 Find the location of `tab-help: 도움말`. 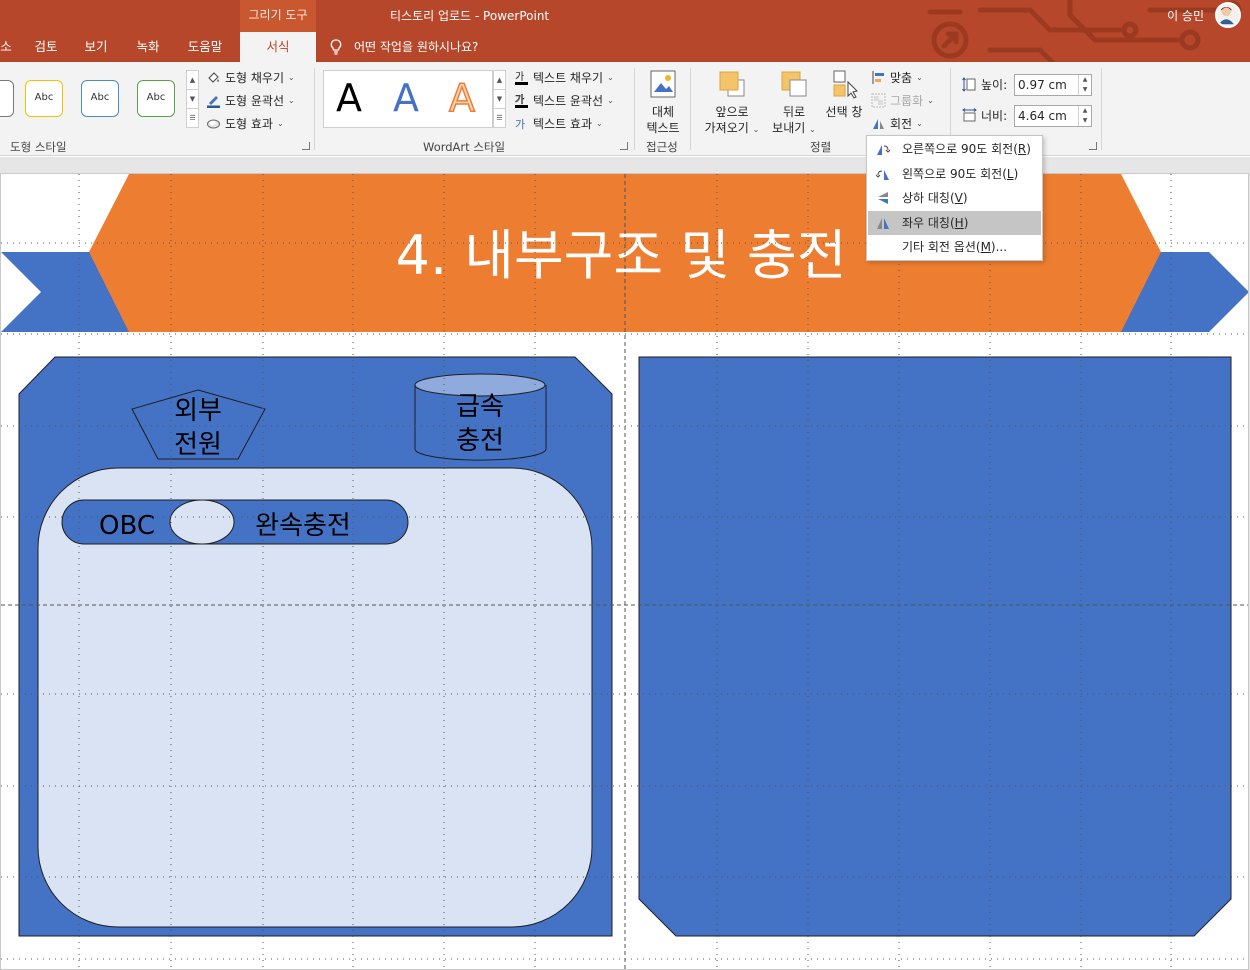

tab-help: 도움말 is located at coordinates (205, 47).